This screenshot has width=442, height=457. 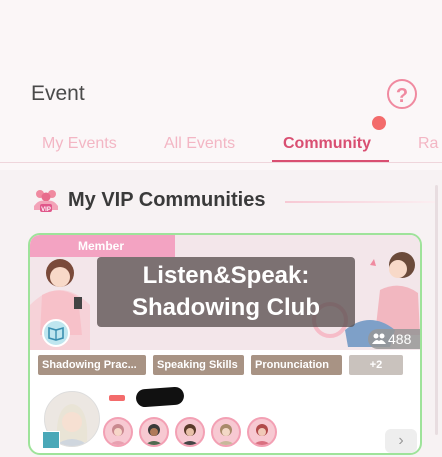 I want to click on edit-icon, so click(x=51, y=440).